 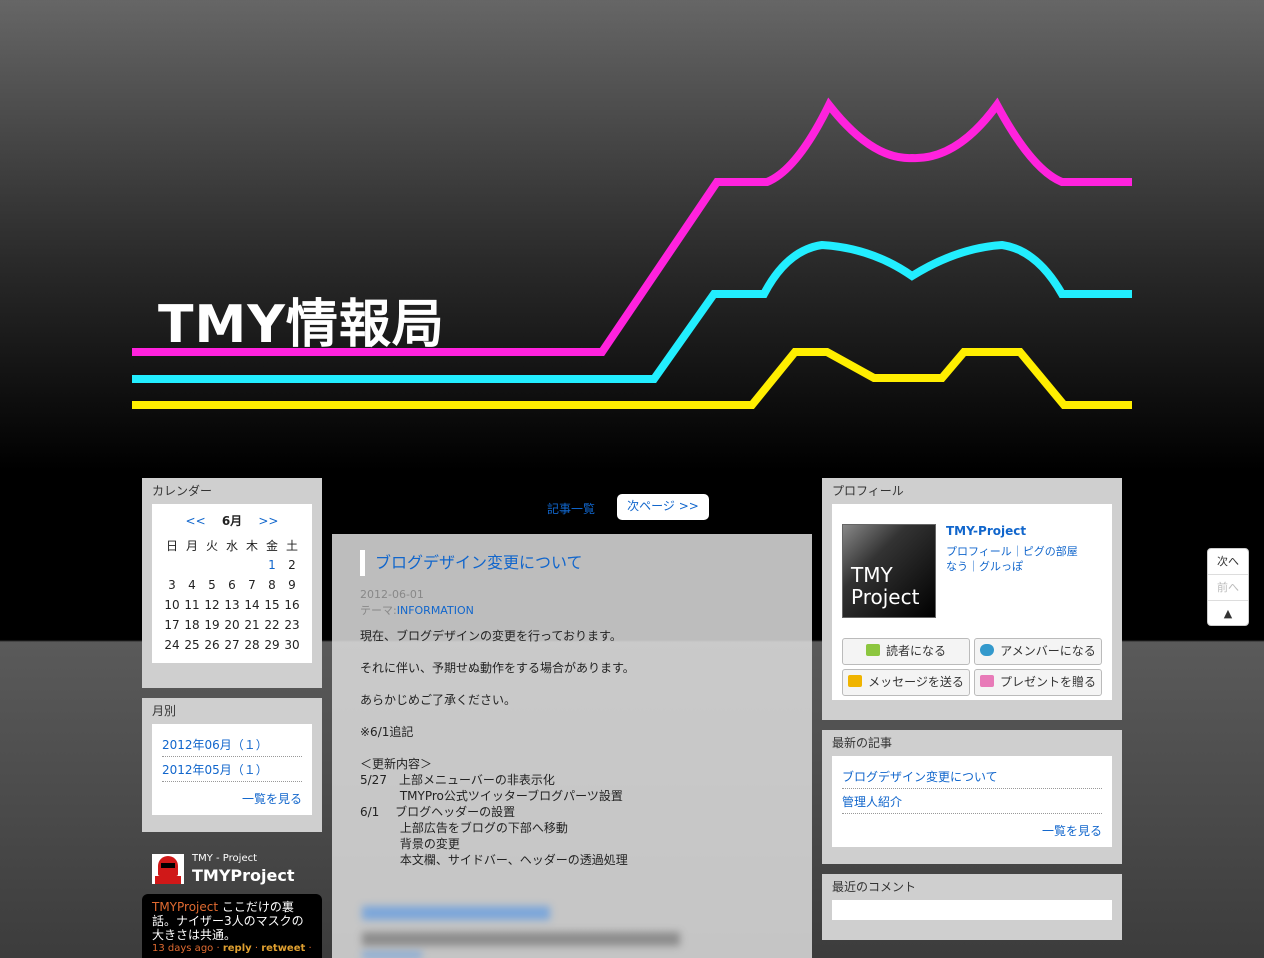 What do you see at coordinates (212, 625) in the screenshot?
I see `calendar-day: 19` at bounding box center [212, 625].